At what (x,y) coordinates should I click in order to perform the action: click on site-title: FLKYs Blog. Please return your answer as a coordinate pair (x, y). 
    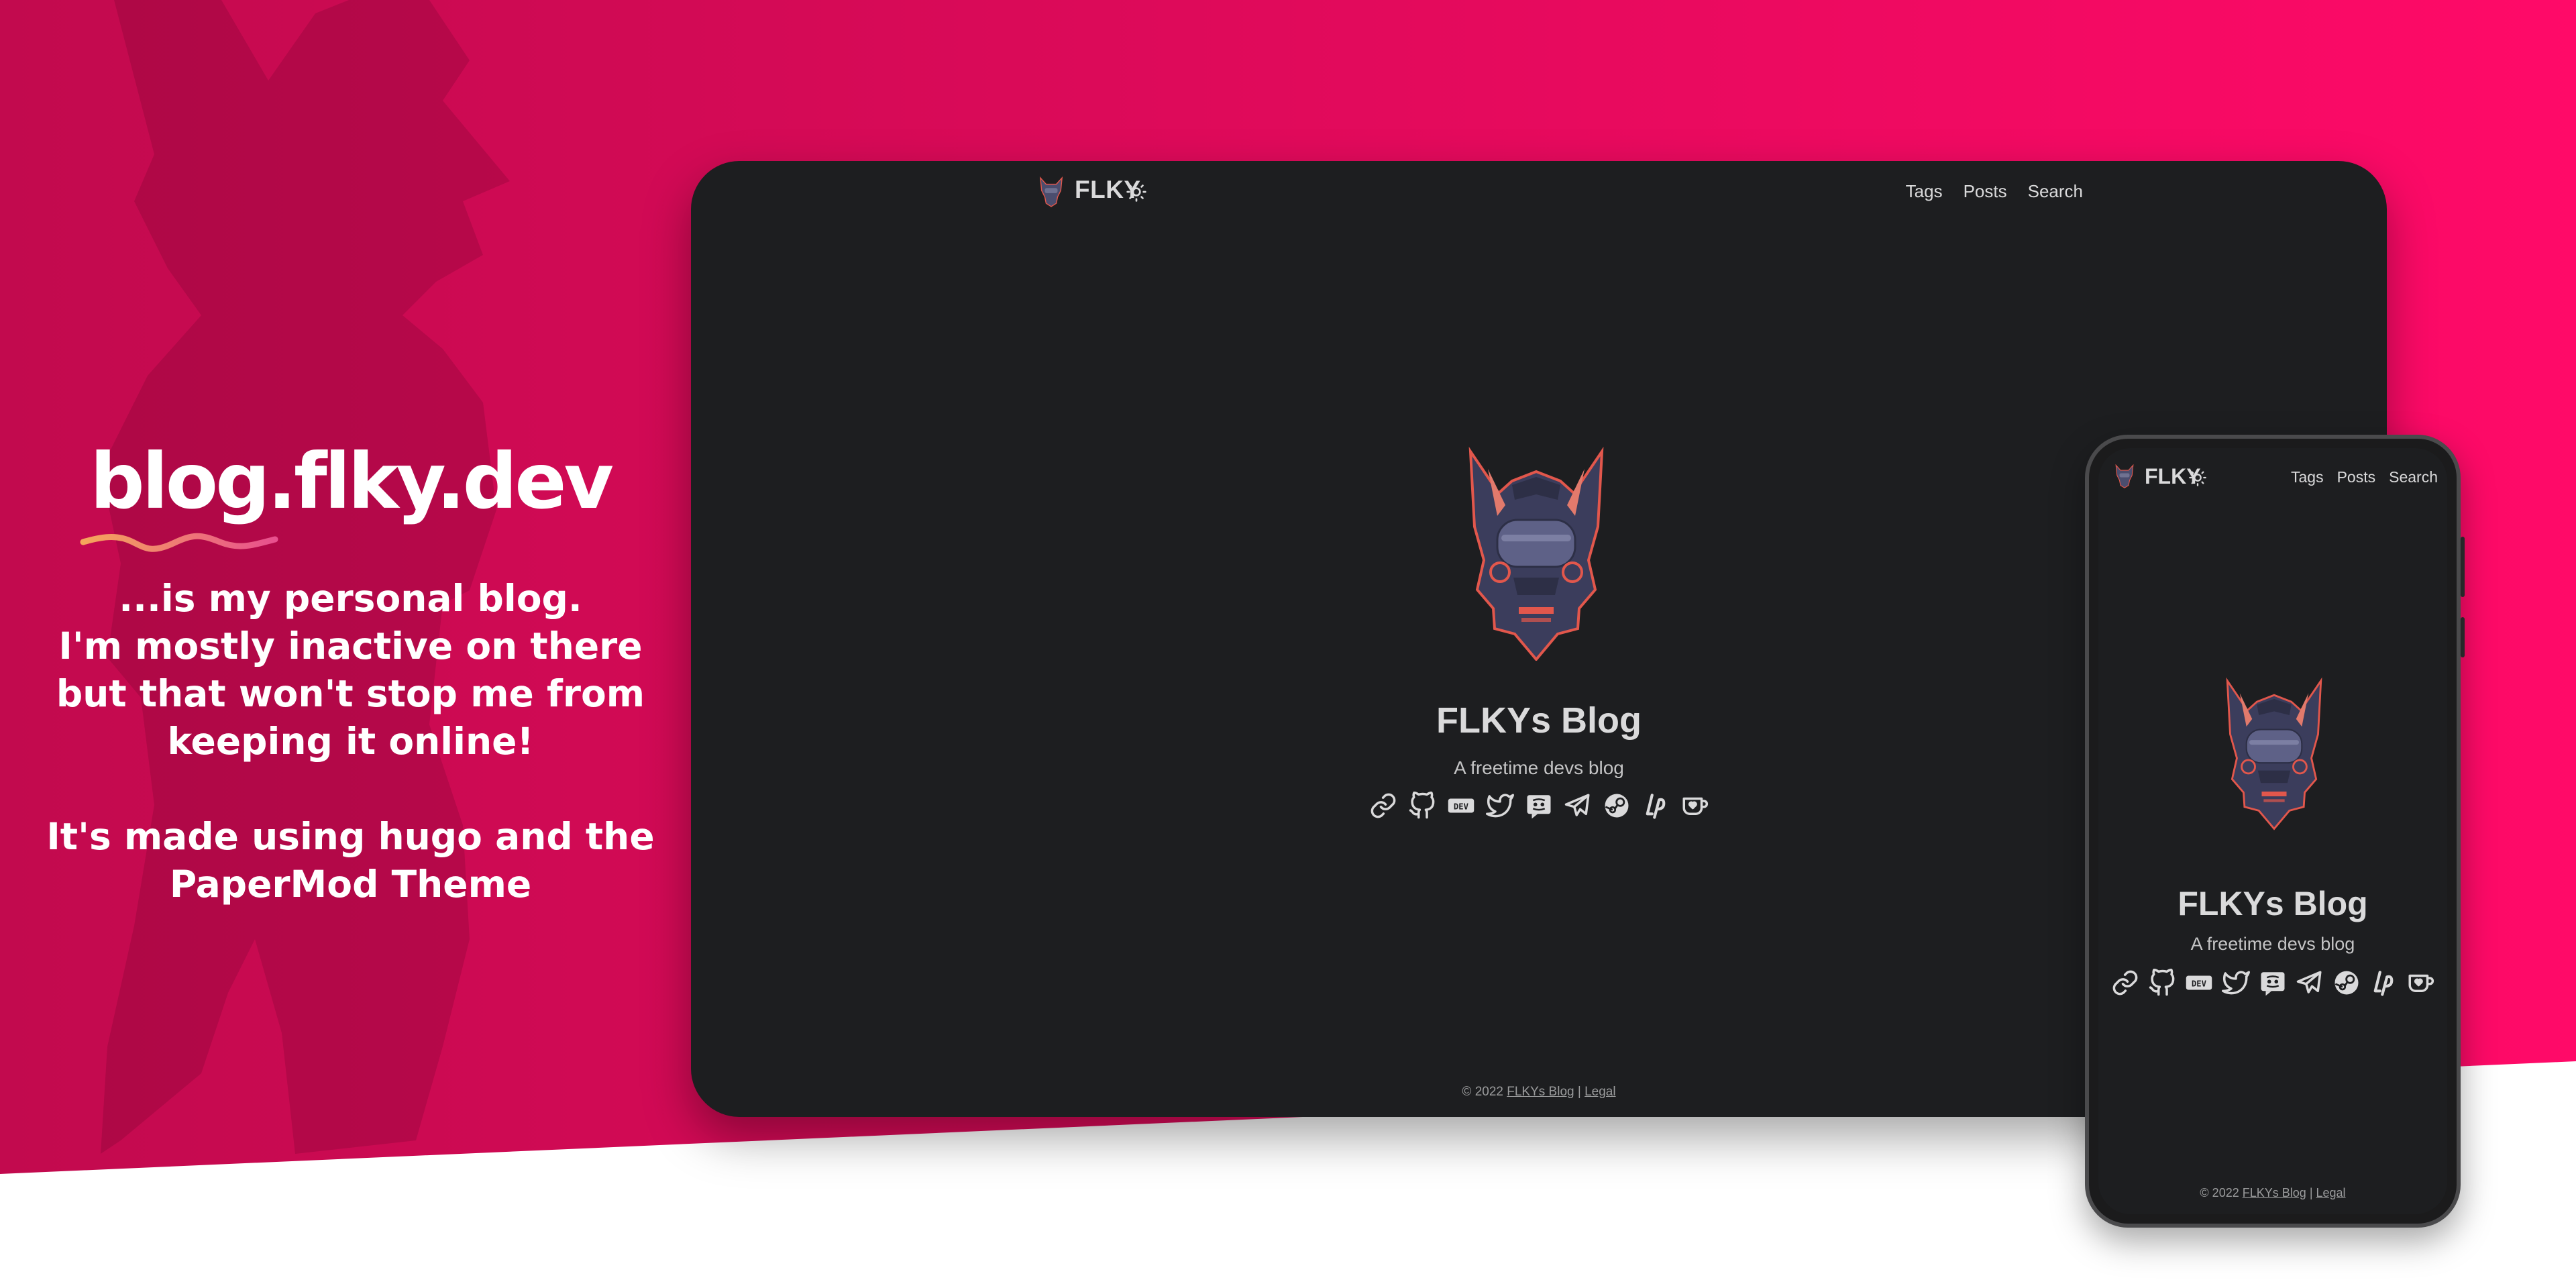
    Looking at the image, I should click on (2273, 903).